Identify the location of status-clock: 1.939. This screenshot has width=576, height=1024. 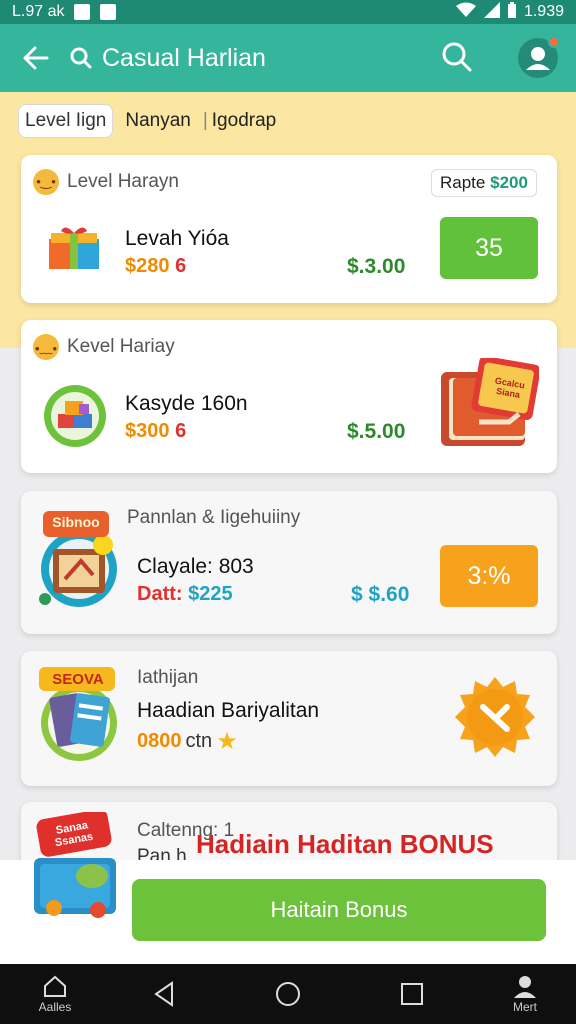
(543, 11).